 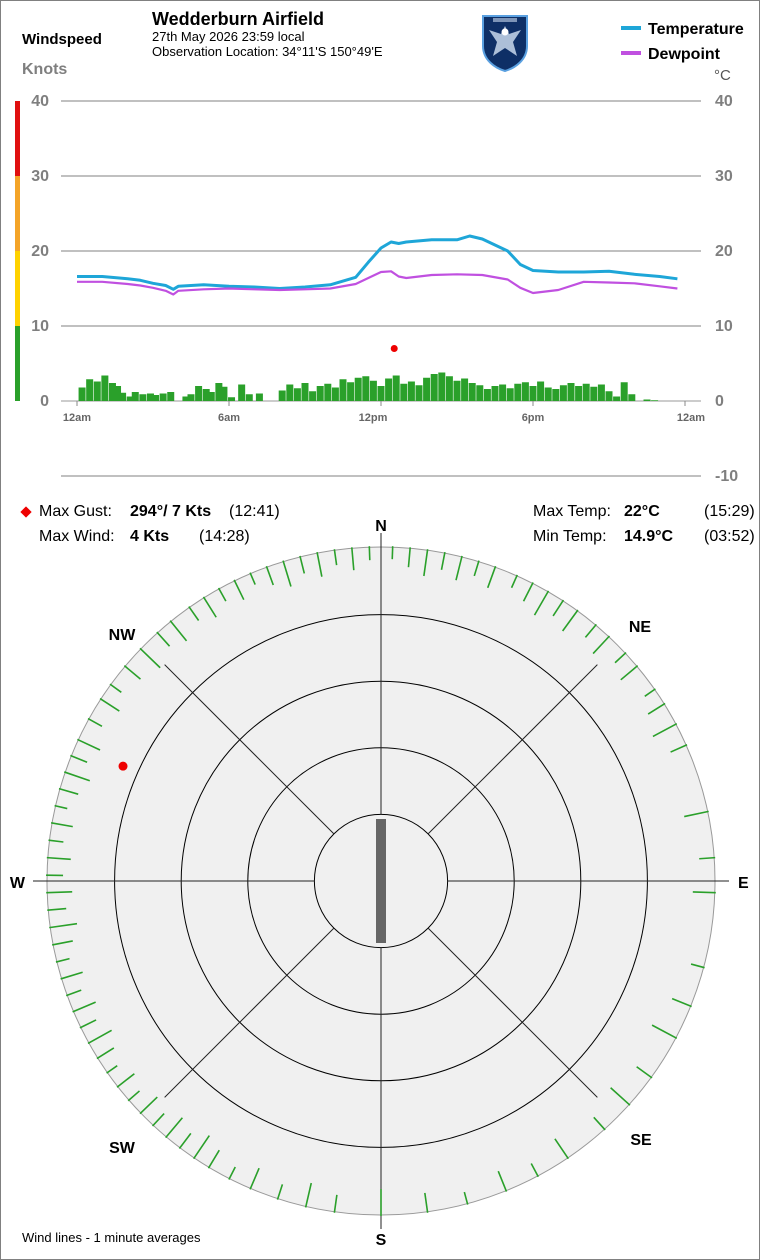 I want to click on right-tick-label: 40, so click(x=724, y=101).